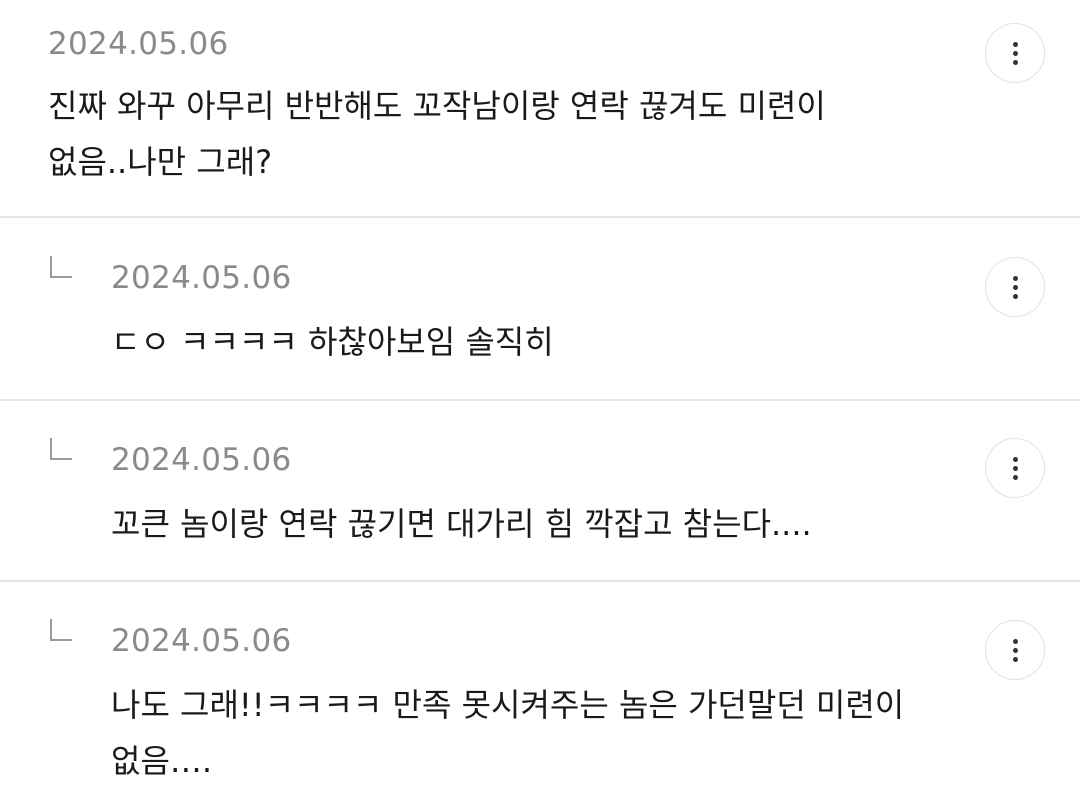 The image size is (1080, 807). What do you see at coordinates (508, 733) in the screenshot?
I see `comment-text: 나도 그래!!ㅋㅋㅋㅋ 만족 못시켜주는 놈은 가던말던 미련이 없음….` at bounding box center [508, 733].